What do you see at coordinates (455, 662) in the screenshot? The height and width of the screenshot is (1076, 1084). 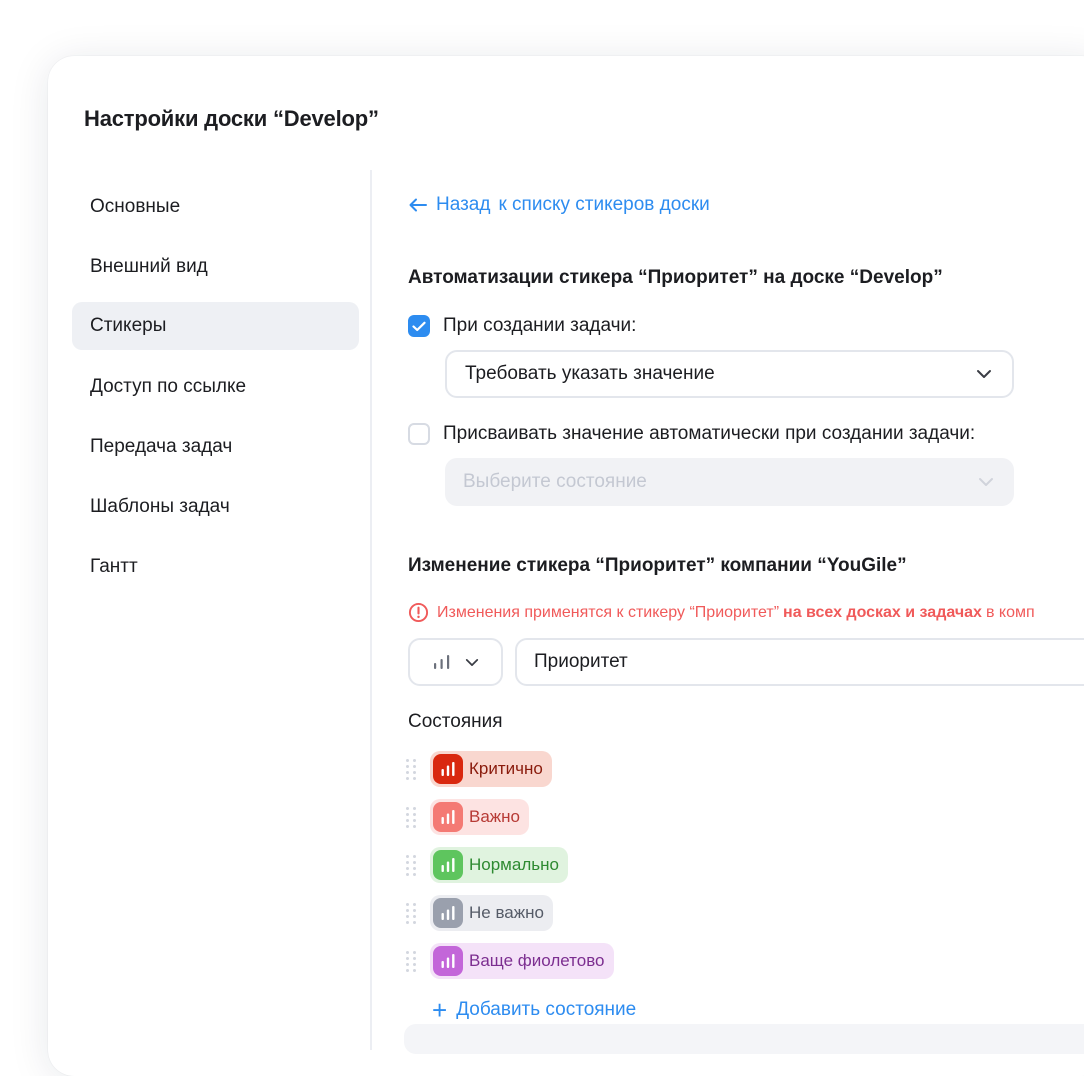 I see `sticker-icon-select` at bounding box center [455, 662].